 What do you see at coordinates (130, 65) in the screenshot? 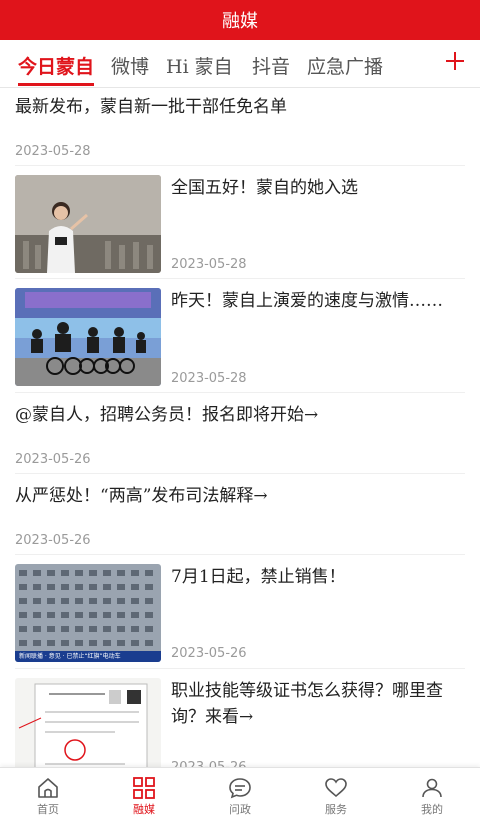
I see `tab-weibo: 微博` at bounding box center [130, 65].